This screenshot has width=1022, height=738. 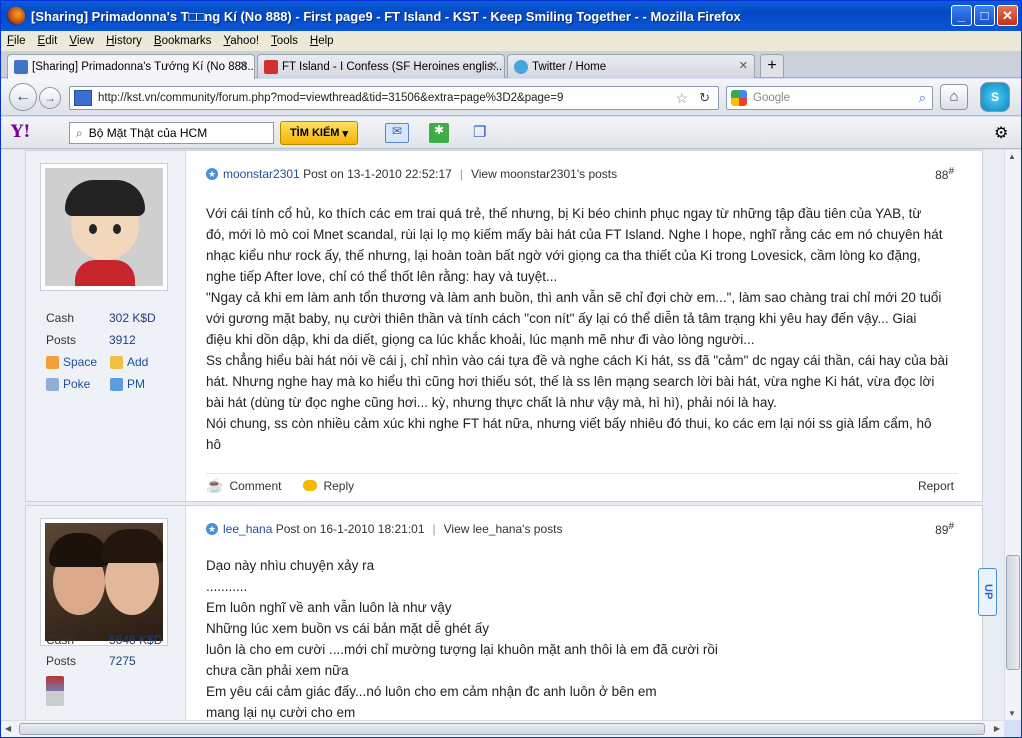 I want to click on comment-button: Comment, so click(x=255, y=486).